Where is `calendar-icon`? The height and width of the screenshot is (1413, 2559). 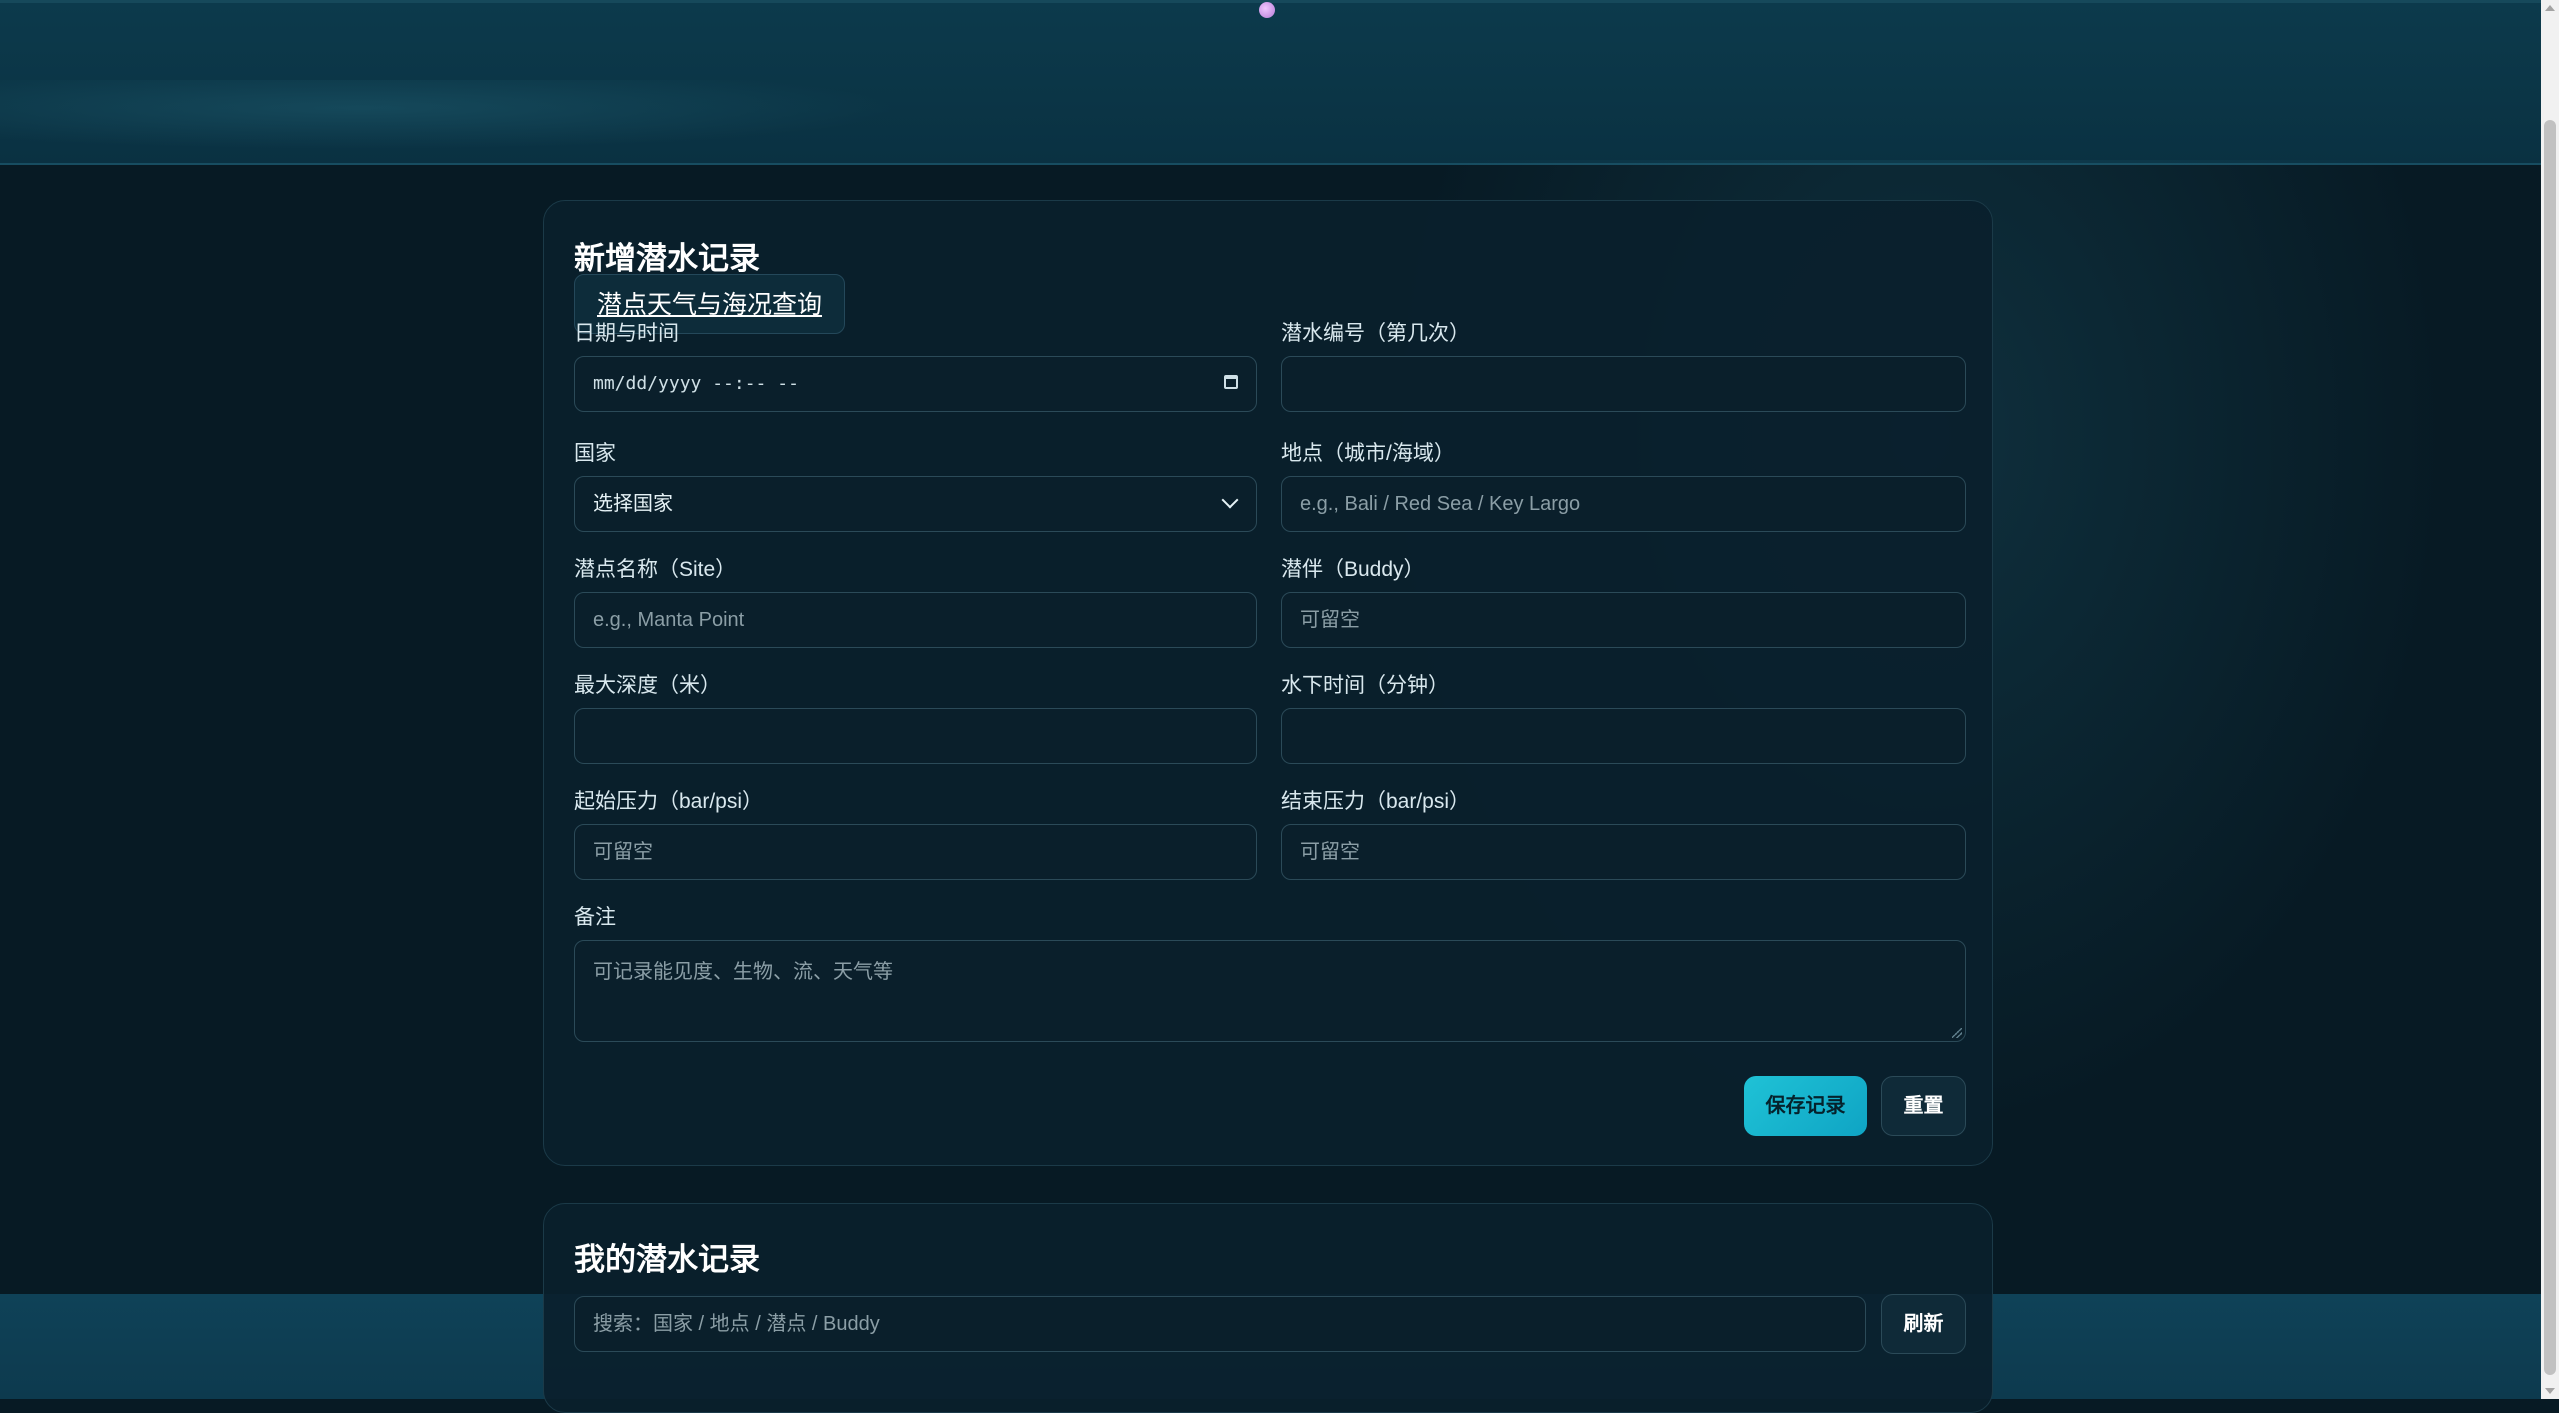 calendar-icon is located at coordinates (1231, 382).